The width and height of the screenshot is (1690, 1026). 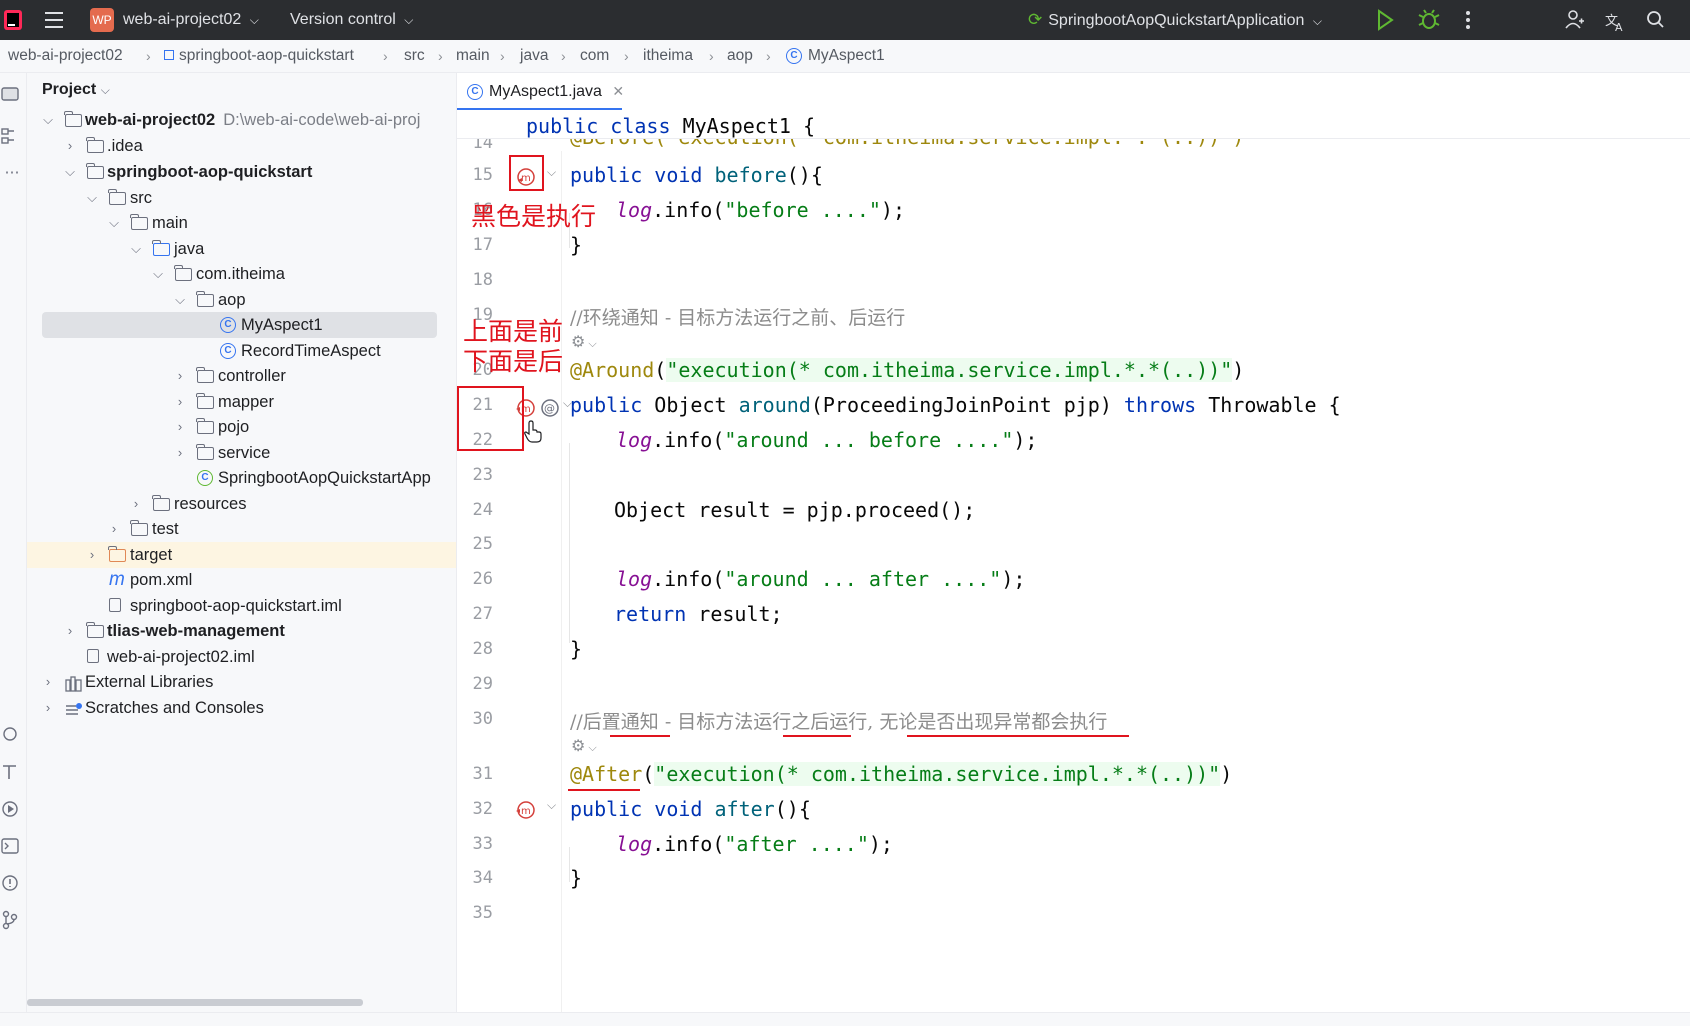 What do you see at coordinates (795, 510) in the screenshot?
I see `code-line-24: Object result = pjp.proceed();` at bounding box center [795, 510].